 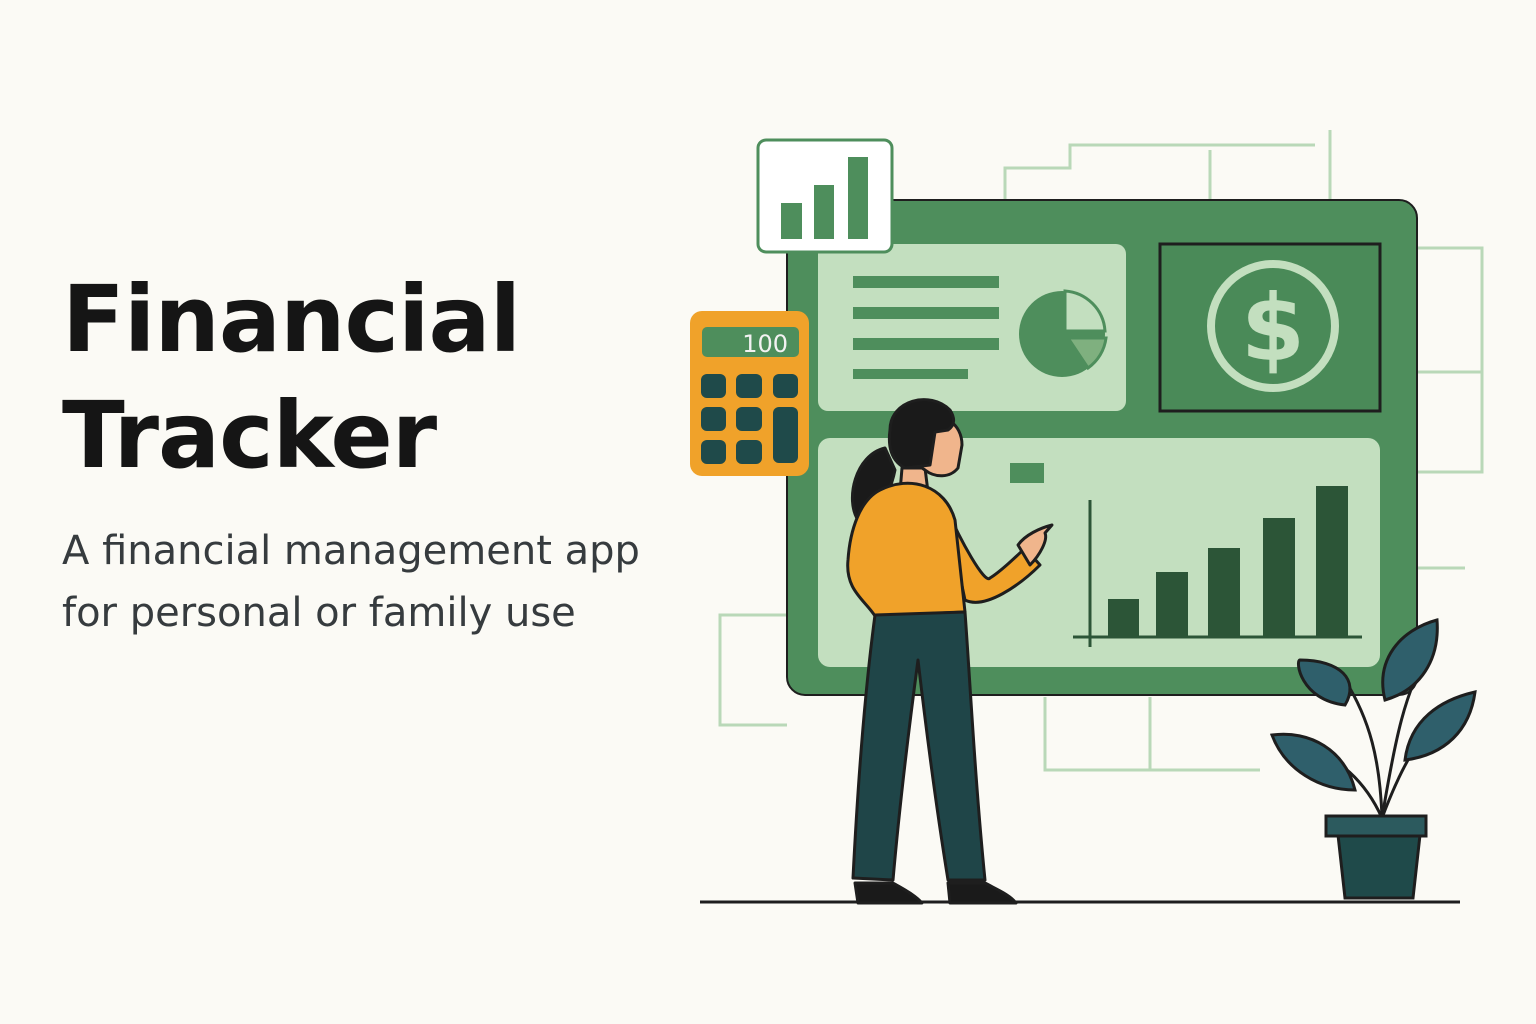 I want to click on bar-chart-icon, so click(x=825, y=196).